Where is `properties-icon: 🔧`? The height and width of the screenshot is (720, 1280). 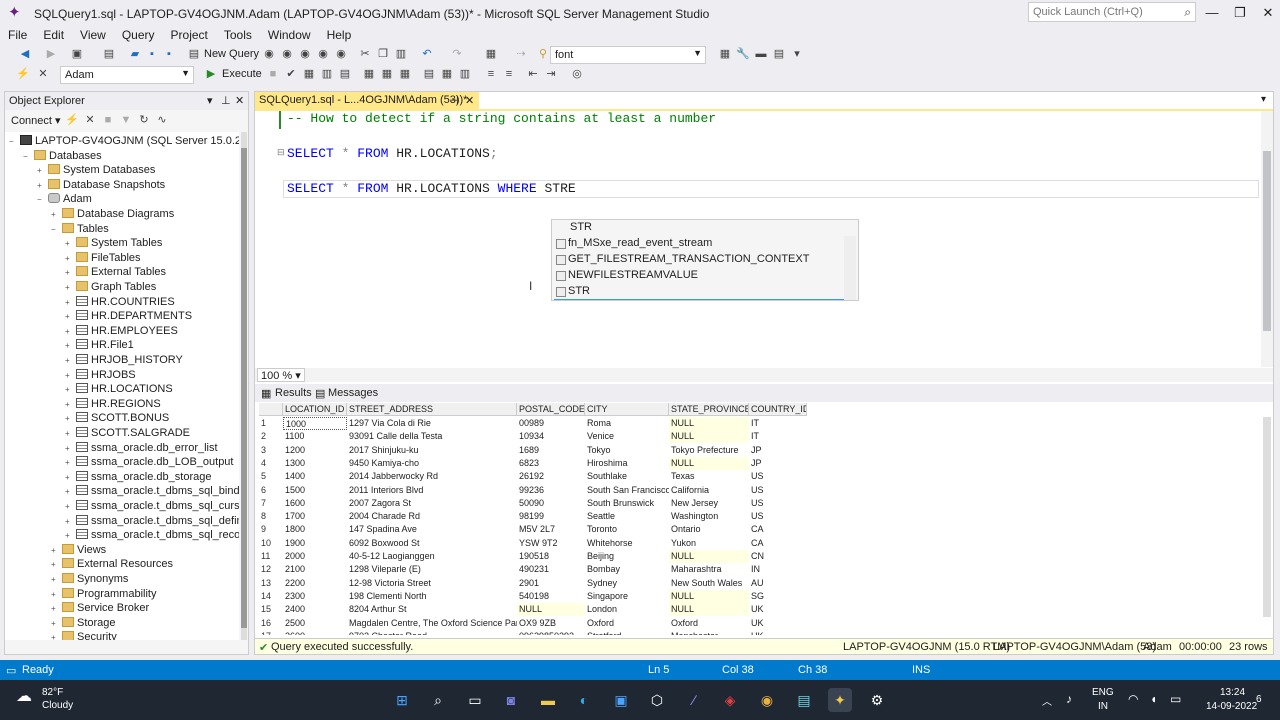 properties-icon: 🔧 is located at coordinates (743, 54).